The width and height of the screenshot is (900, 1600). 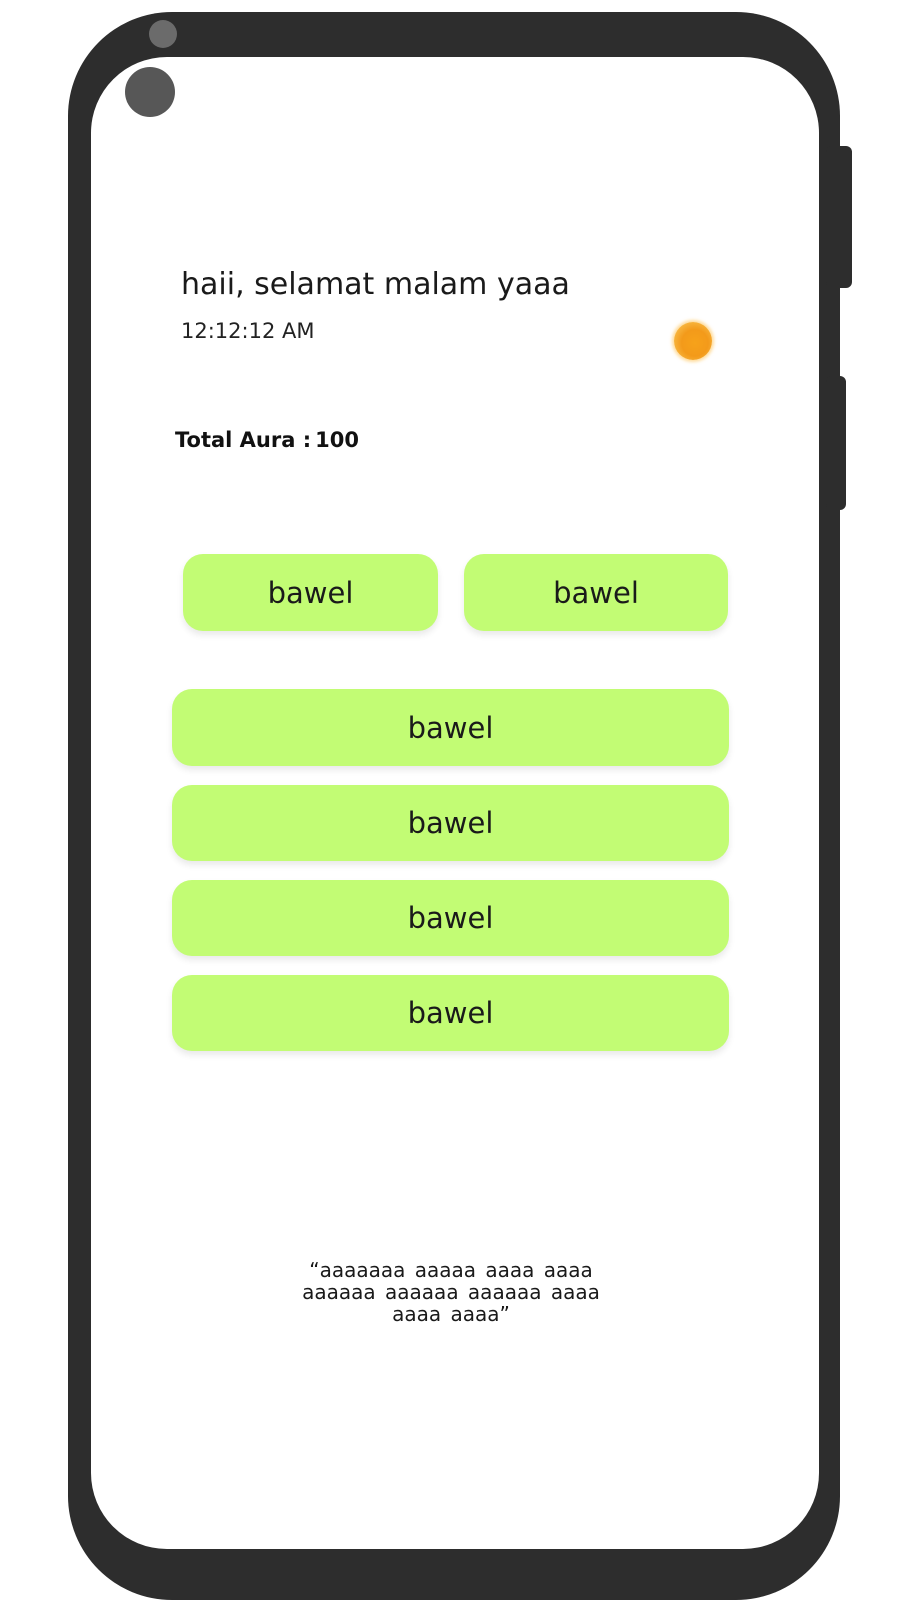 I want to click on bawel-button-list-4: bawel, so click(x=450, y=1013).